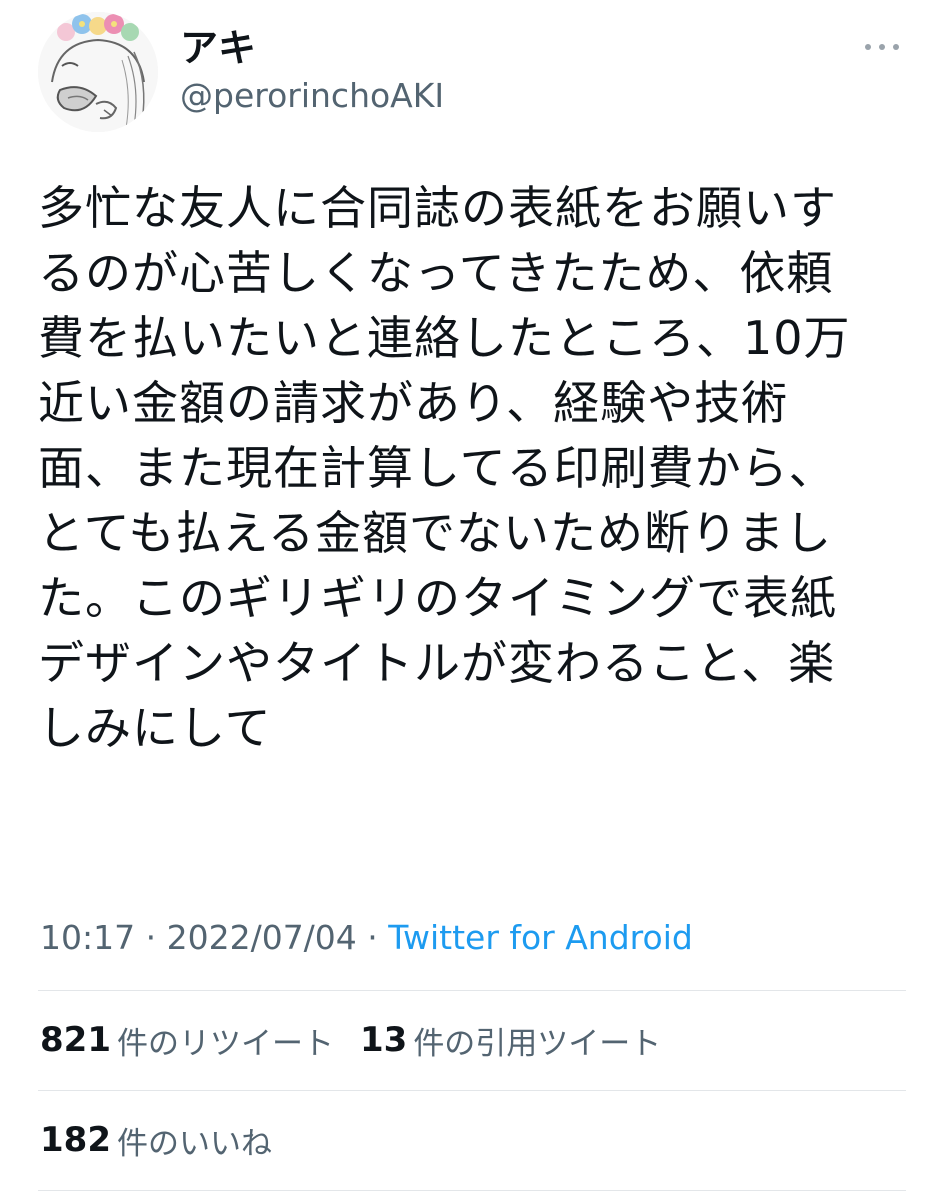 The image size is (944, 1200). What do you see at coordinates (194, 1143) in the screenshot?
I see `likes-label: 件のいいね` at bounding box center [194, 1143].